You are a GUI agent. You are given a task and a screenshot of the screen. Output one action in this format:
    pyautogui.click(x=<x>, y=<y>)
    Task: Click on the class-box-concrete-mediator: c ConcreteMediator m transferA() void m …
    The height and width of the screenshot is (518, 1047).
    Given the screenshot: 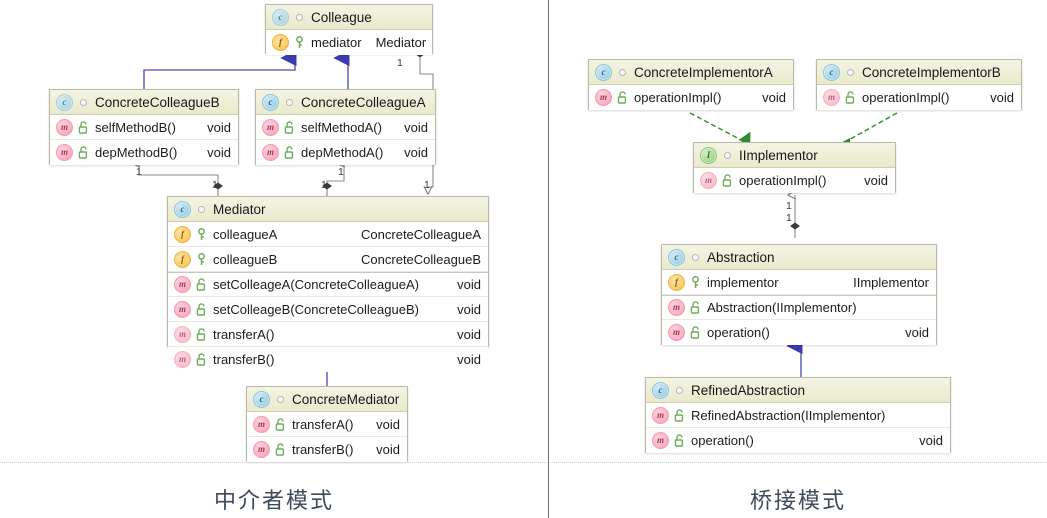 What is the action you would take?
    pyautogui.click(x=327, y=424)
    